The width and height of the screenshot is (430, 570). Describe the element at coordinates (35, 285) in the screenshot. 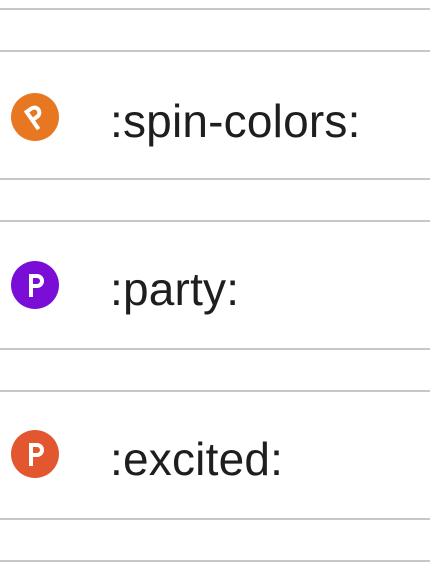

I see `party-icon` at that location.